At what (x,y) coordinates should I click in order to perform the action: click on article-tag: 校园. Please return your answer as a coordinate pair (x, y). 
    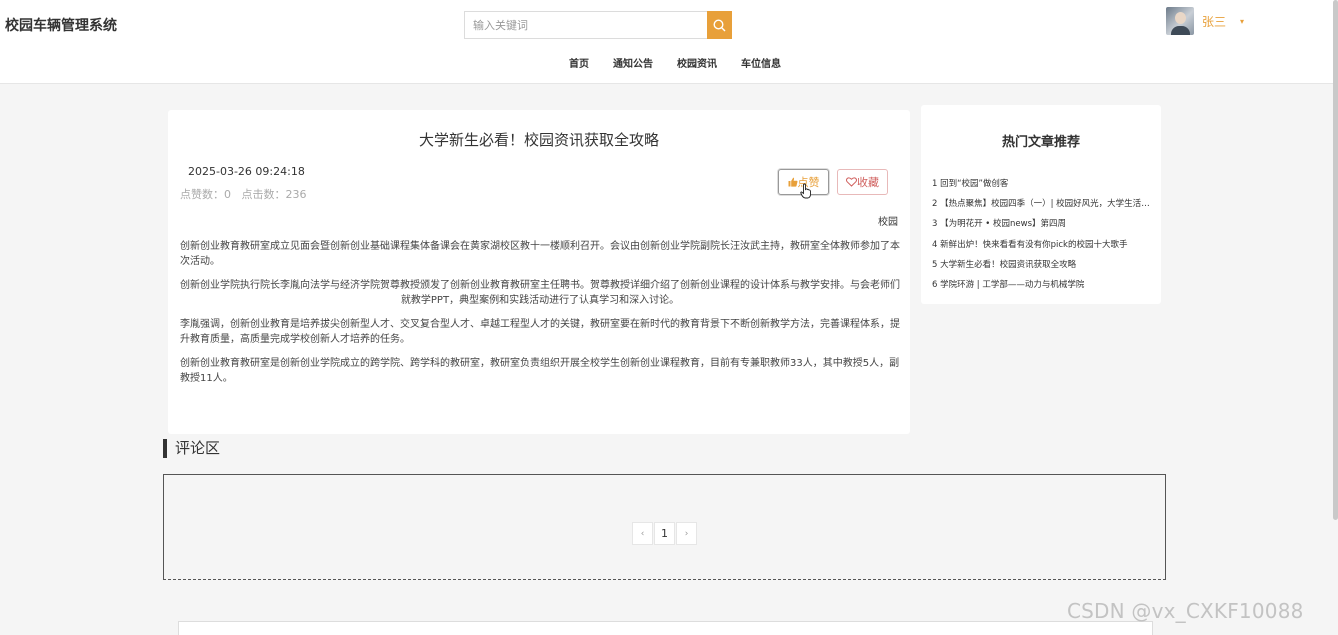
    Looking at the image, I should click on (888, 222).